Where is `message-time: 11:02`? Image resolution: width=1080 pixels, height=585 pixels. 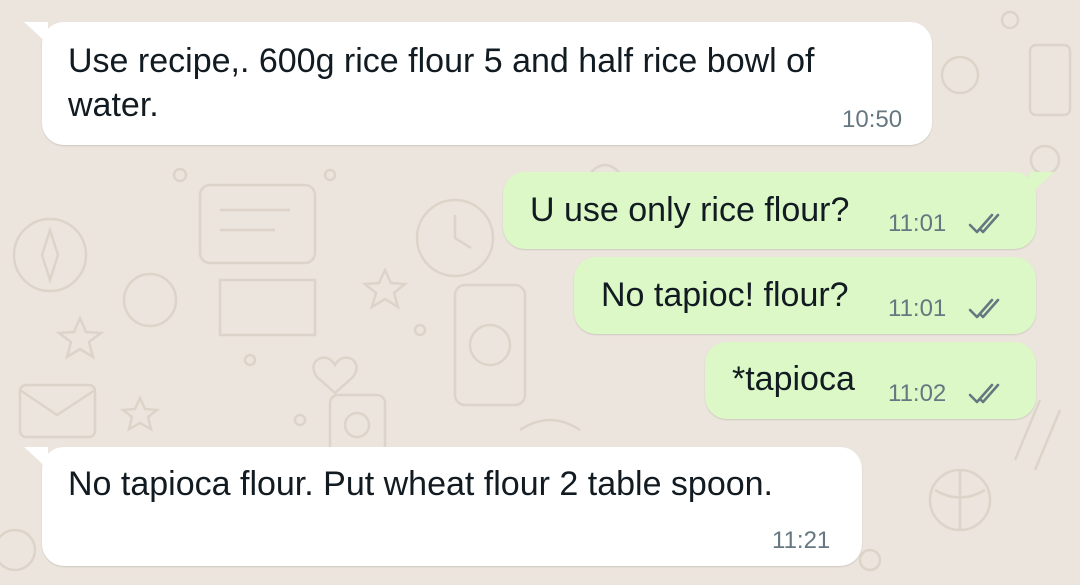 message-time: 11:02 is located at coordinates (917, 393).